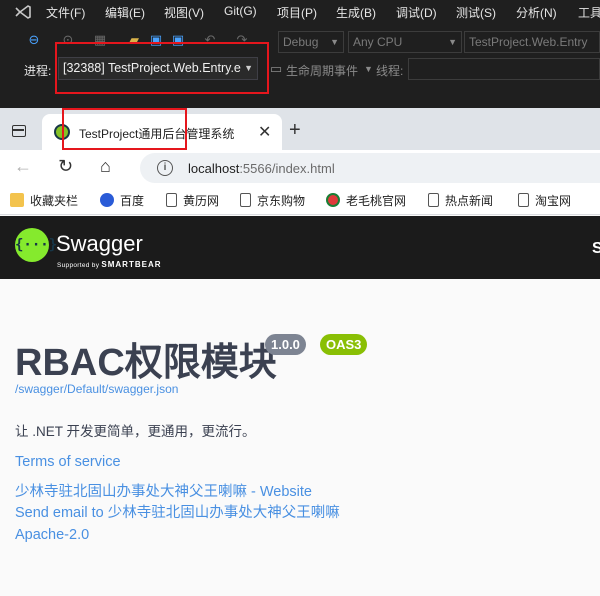  Describe the element at coordinates (370, 168) in the screenshot. I see `address-bar: i localhost:5566/index.html` at that location.